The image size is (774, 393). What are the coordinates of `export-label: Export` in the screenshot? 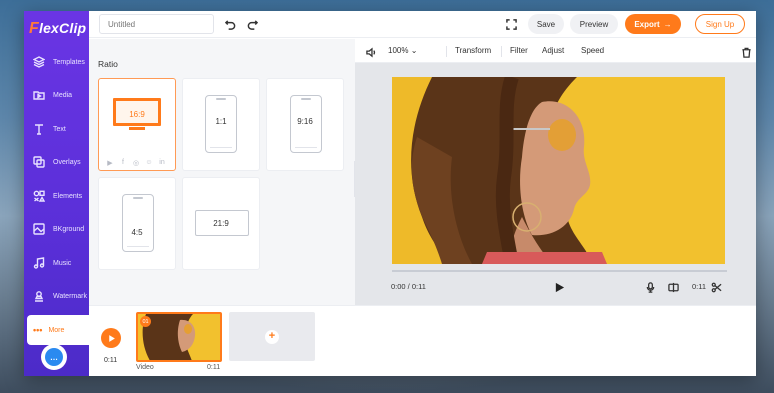 It's located at (647, 24).